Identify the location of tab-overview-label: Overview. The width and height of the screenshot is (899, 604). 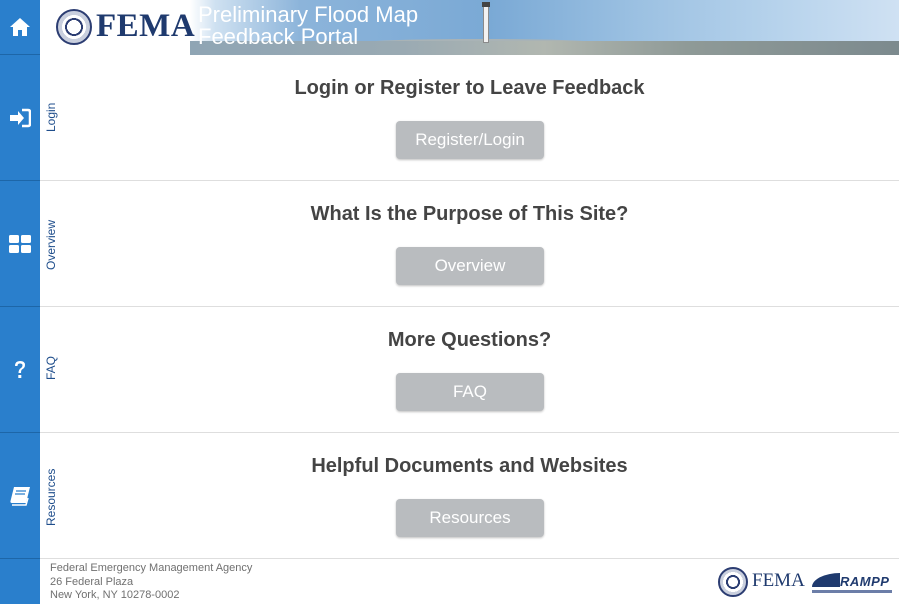
(51, 244).